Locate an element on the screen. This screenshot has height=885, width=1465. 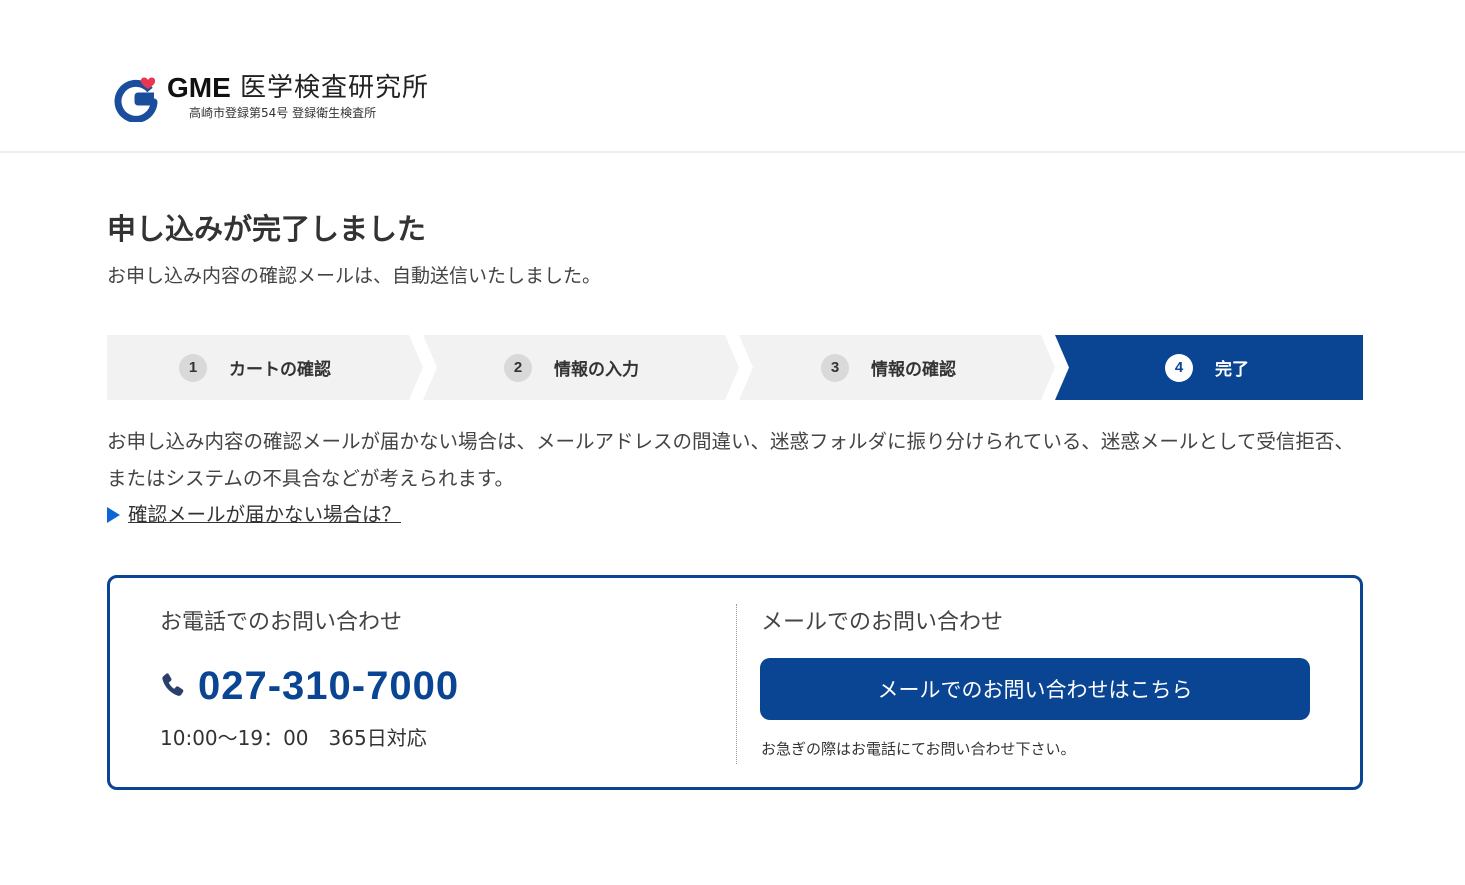
contact-divider is located at coordinates (736, 684).